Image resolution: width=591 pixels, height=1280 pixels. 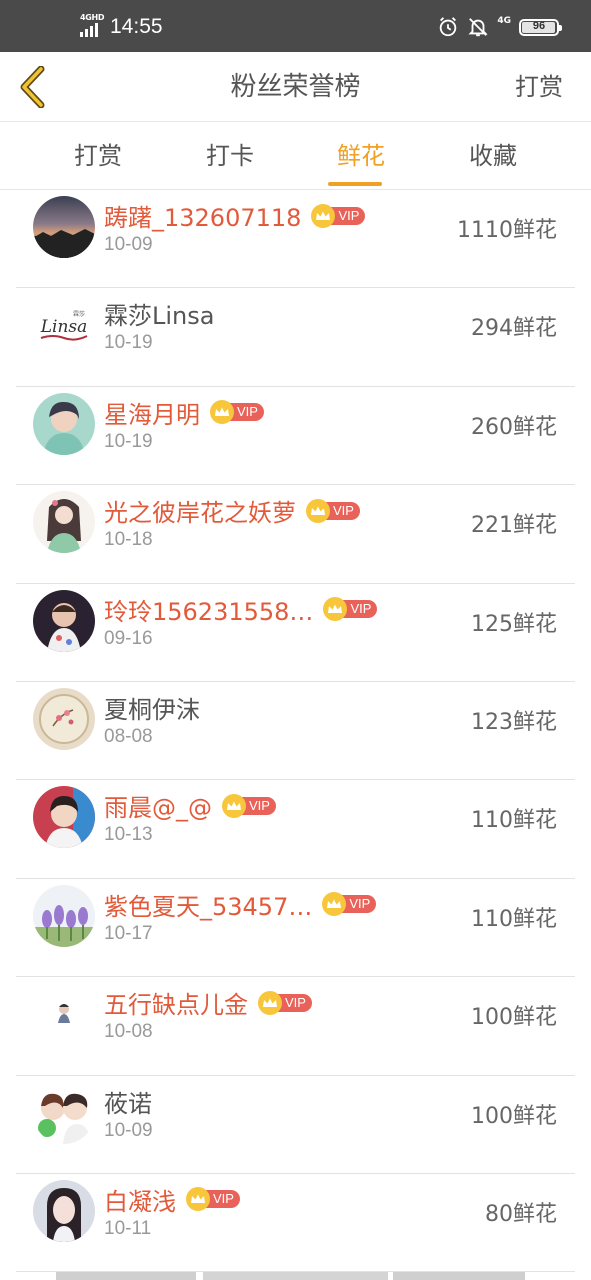 What do you see at coordinates (295, 26) in the screenshot?
I see `status-bar: 4GHD 14:55 4G 96` at bounding box center [295, 26].